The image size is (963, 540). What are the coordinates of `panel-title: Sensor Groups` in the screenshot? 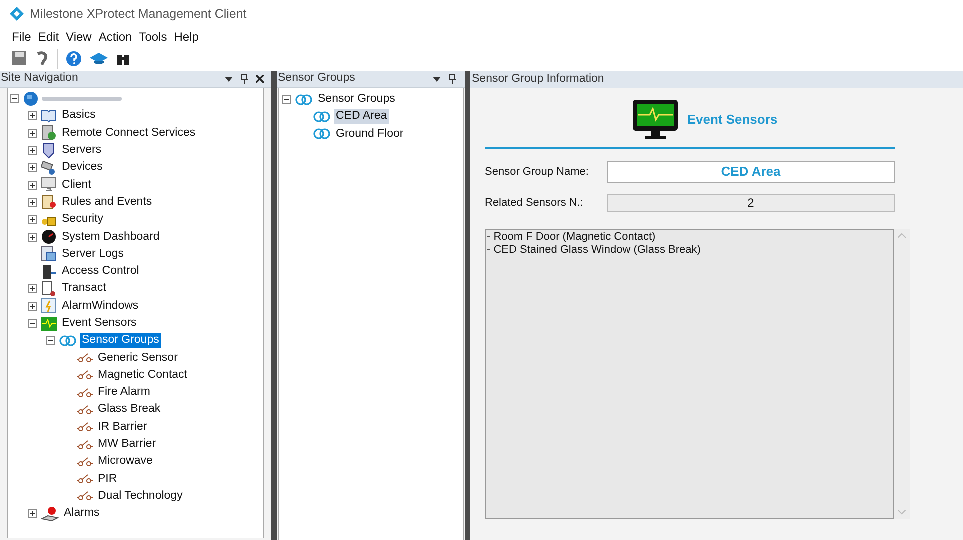 It's located at (317, 78).